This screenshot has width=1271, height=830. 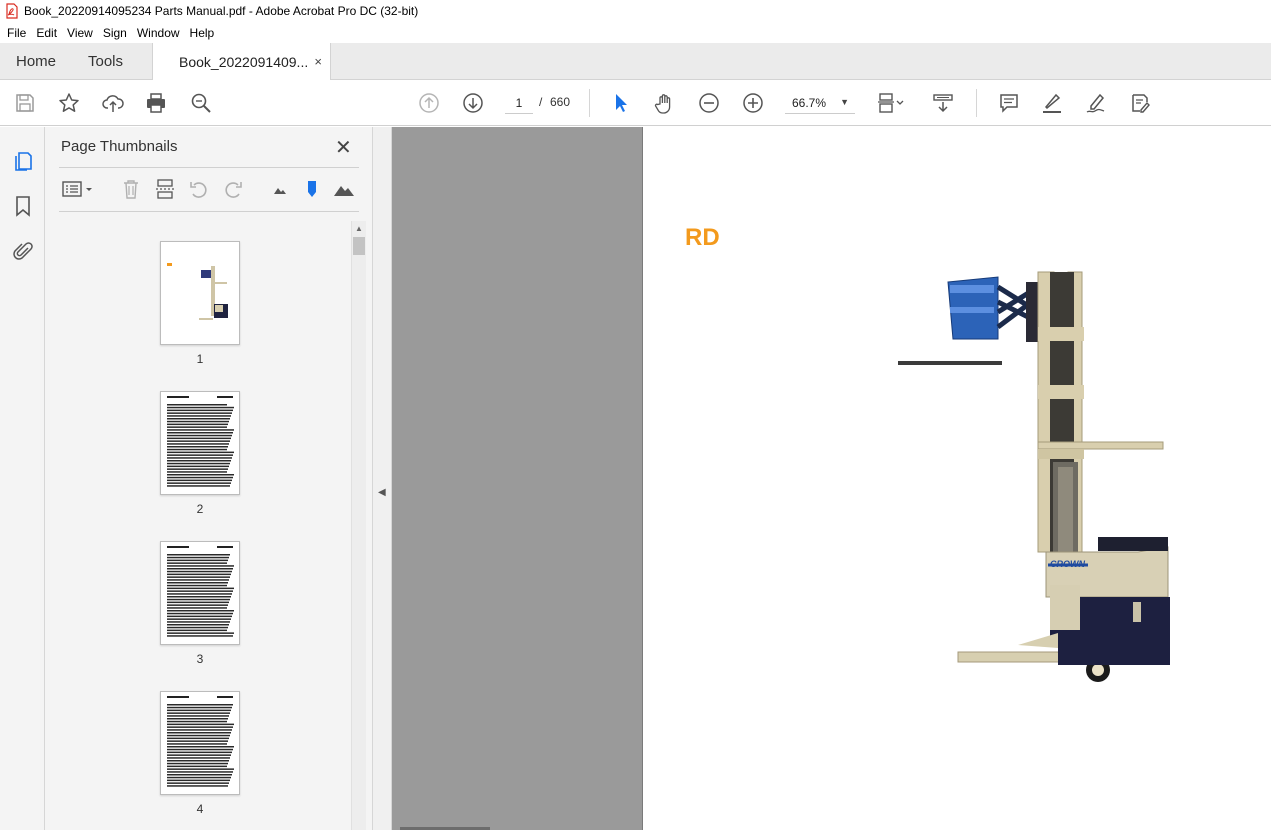 I want to click on menu-sign: Sign, so click(x=115, y=33).